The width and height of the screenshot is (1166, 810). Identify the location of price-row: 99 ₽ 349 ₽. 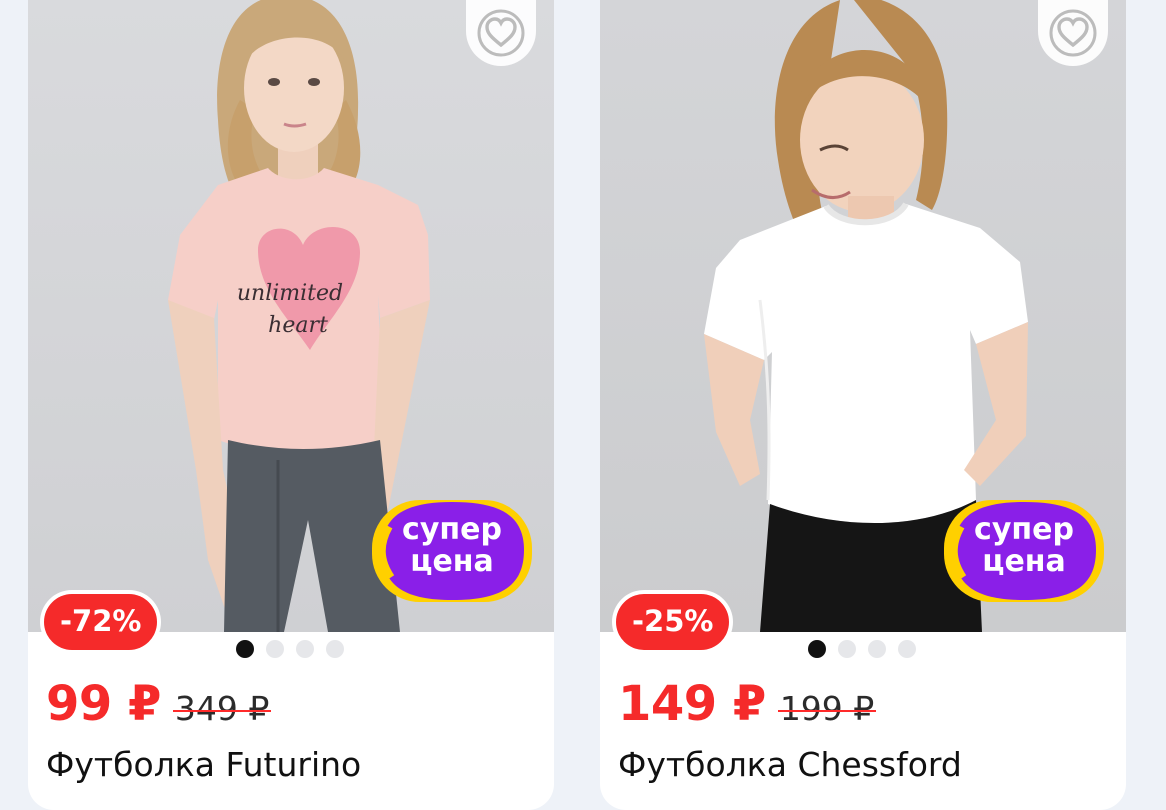
(159, 704).